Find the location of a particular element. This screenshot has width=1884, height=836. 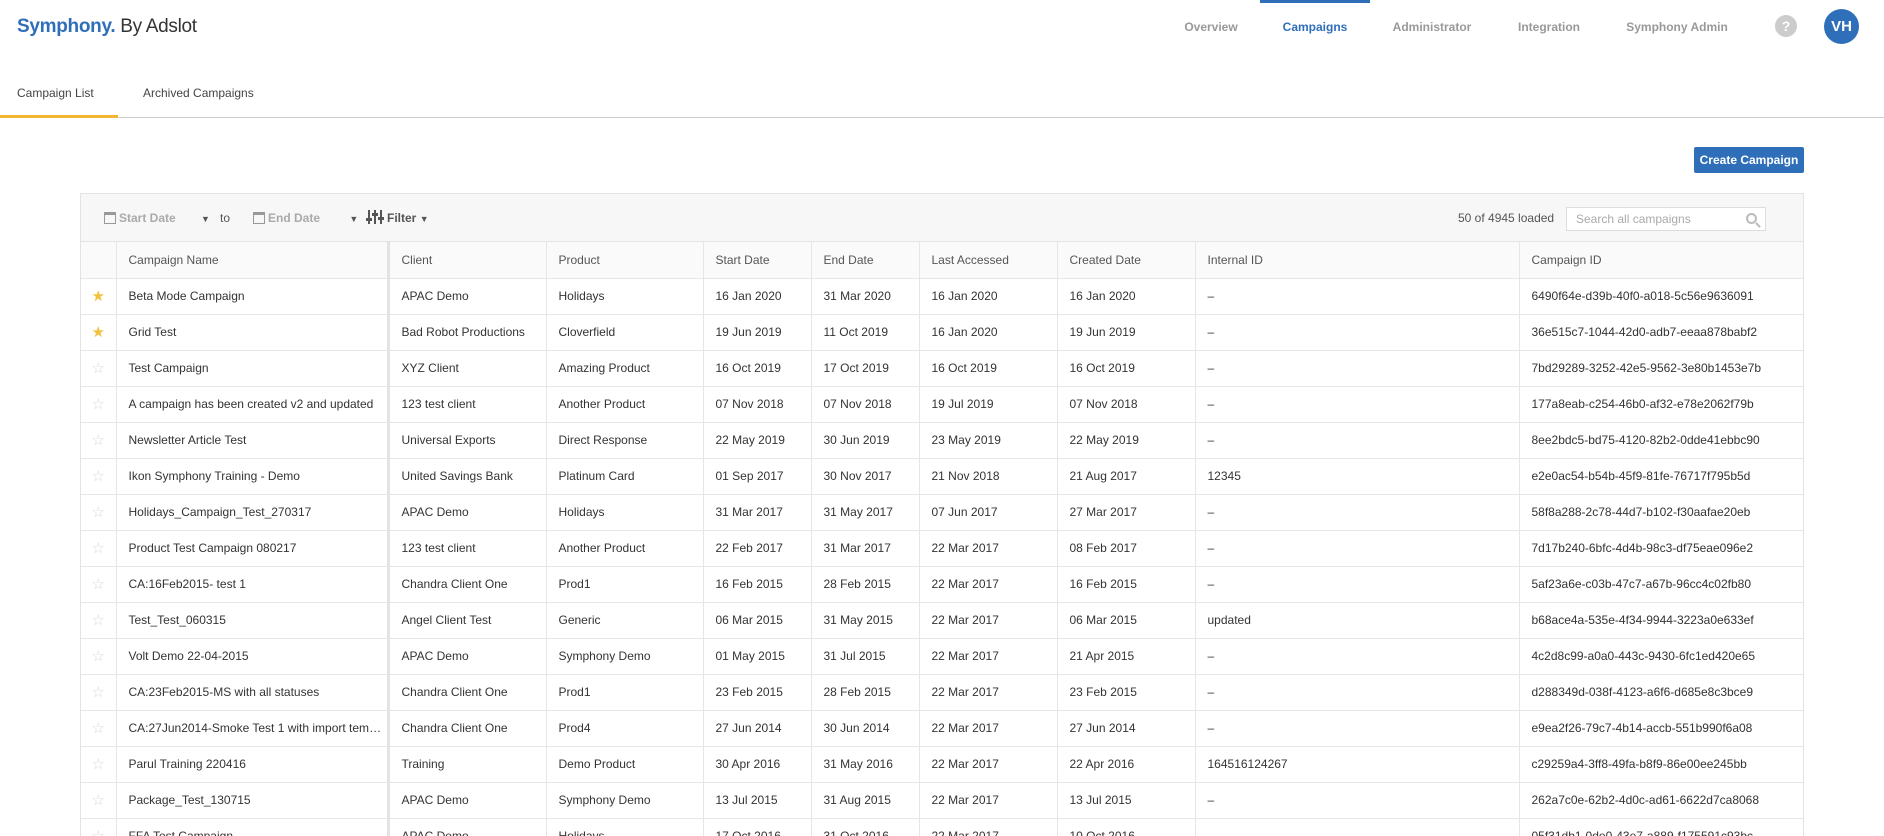

cell-campaign-name: Package_Test_130715 is located at coordinates (253, 800).